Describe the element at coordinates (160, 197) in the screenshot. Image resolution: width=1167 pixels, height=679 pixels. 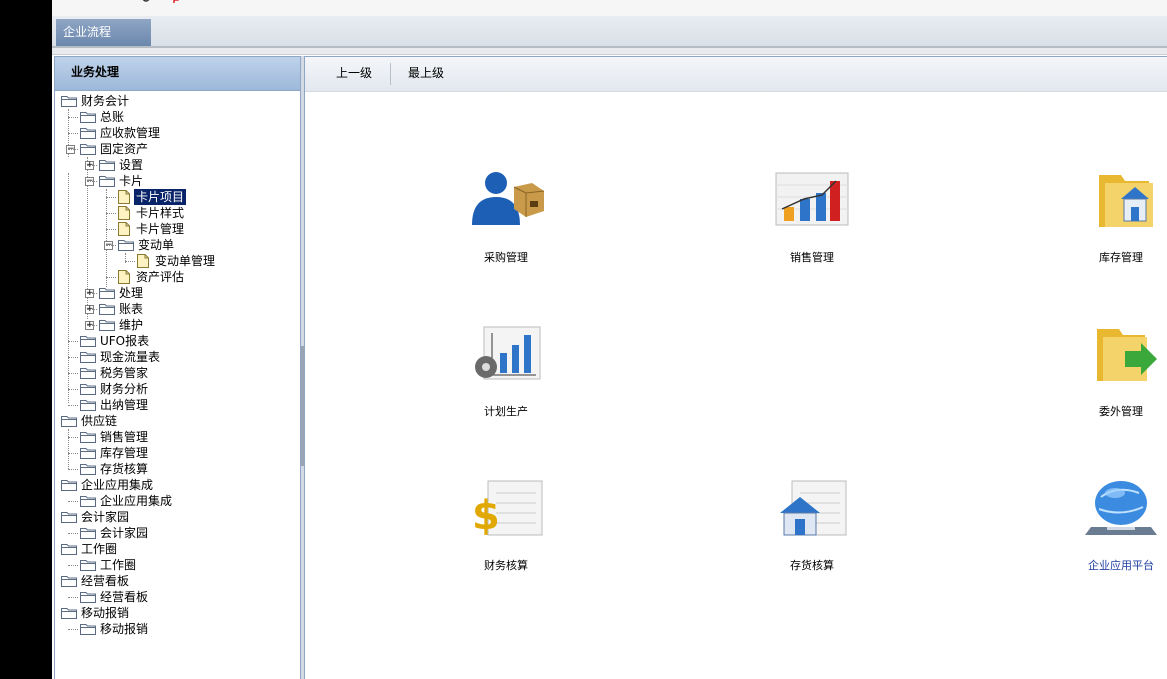
I see `tree-item-label: 卡片项目` at that location.